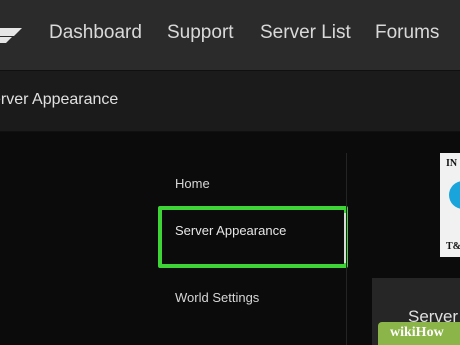 The width and height of the screenshot is (460, 345). I want to click on nav-forums: Forums, so click(407, 33).